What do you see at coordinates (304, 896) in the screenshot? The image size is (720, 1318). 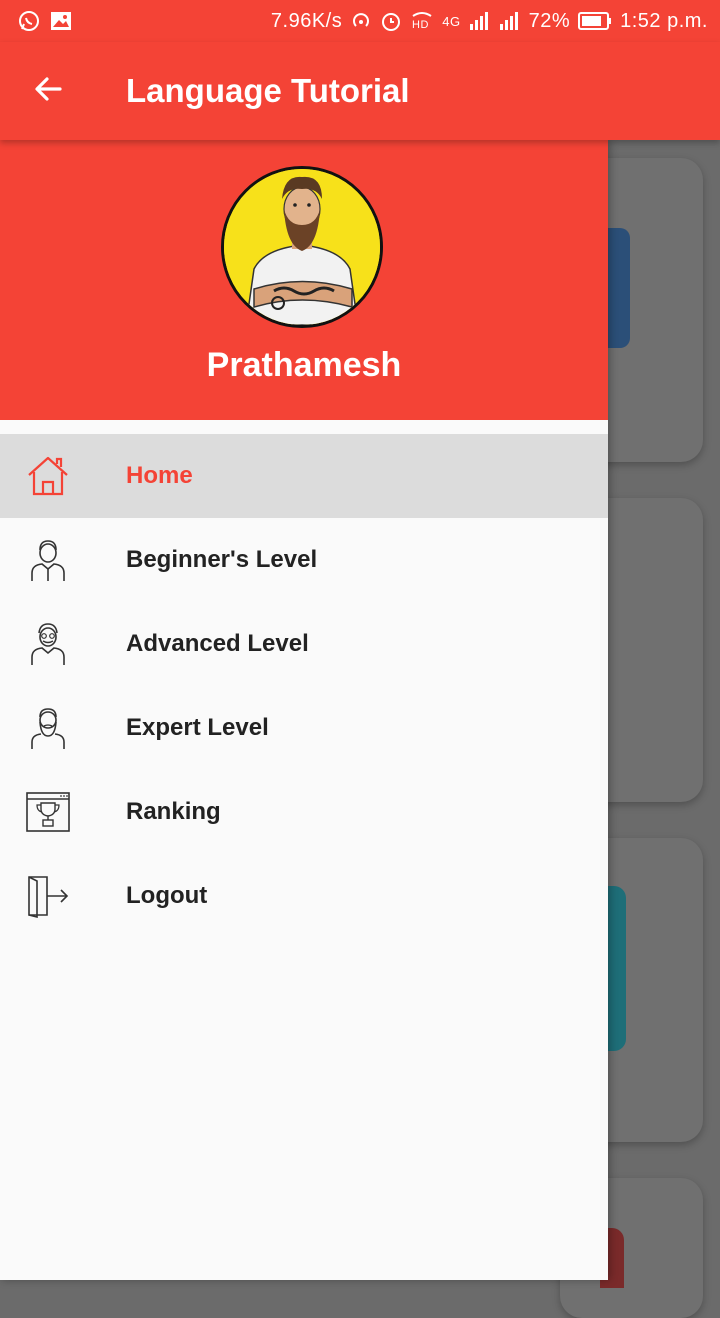 I see `menu-item-logout: Logout` at bounding box center [304, 896].